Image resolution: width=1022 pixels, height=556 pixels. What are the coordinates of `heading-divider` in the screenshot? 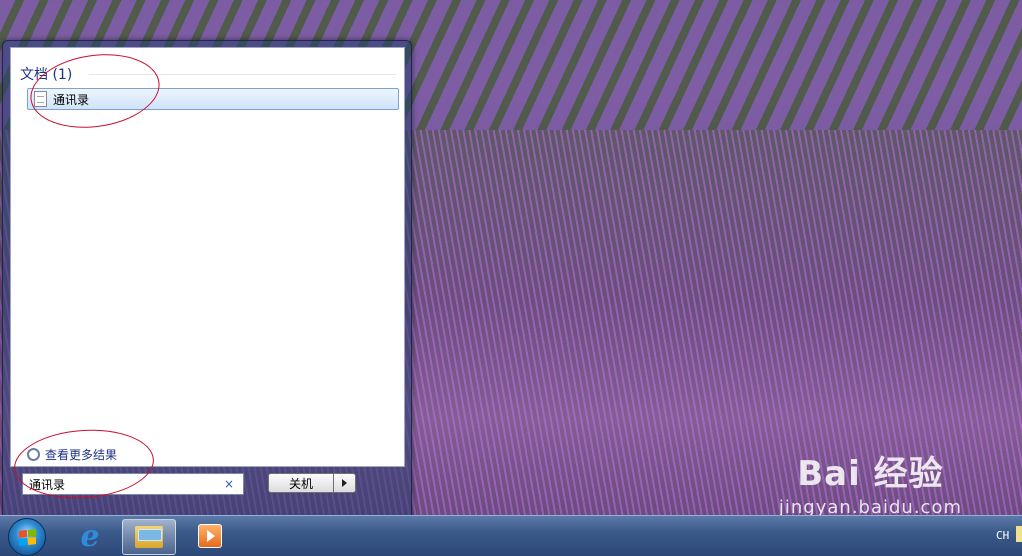 It's located at (242, 74).